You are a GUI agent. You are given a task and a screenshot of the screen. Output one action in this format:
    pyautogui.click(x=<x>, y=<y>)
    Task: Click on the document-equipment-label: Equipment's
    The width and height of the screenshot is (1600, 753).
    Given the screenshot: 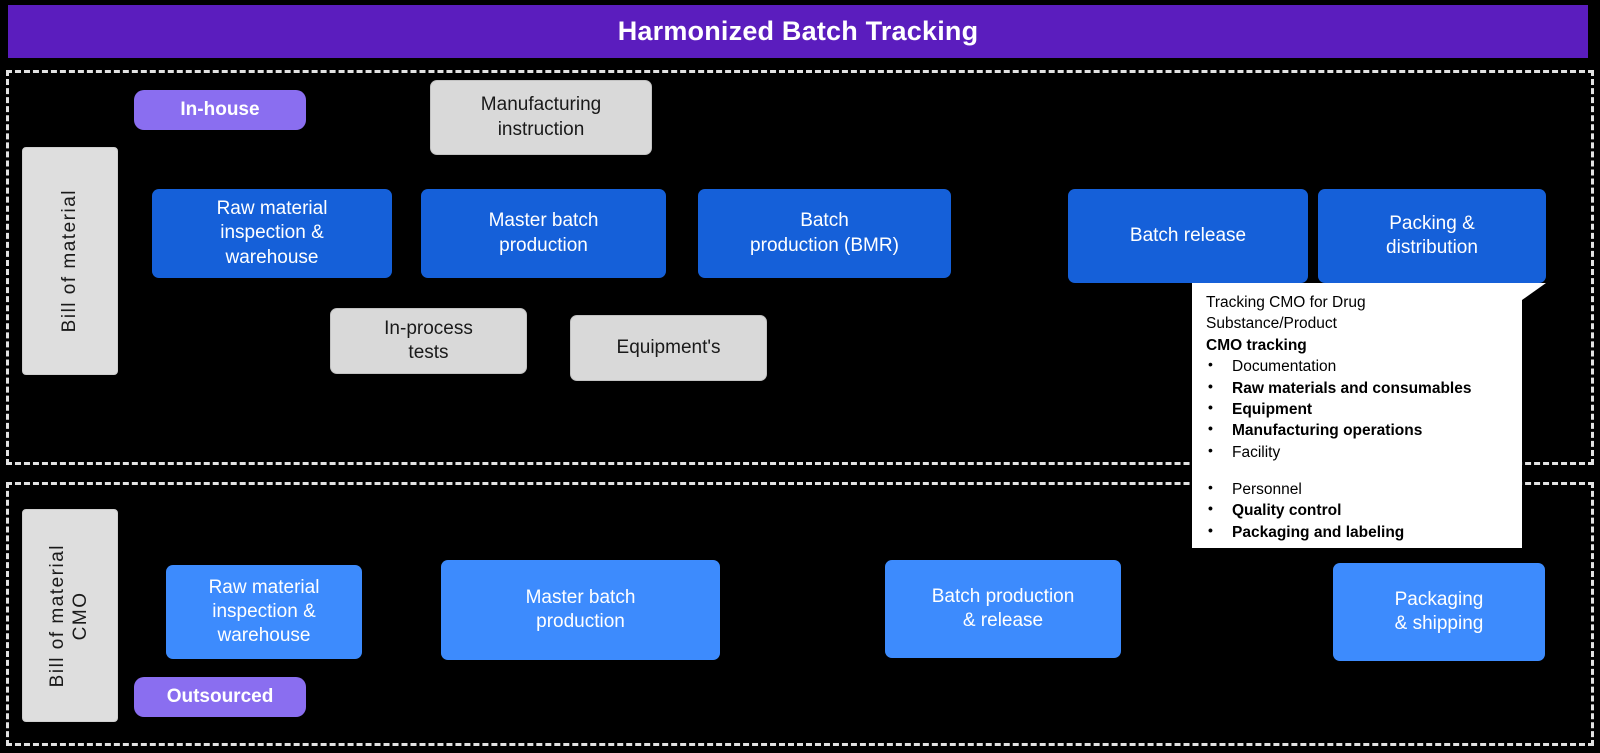 What is the action you would take?
    pyautogui.click(x=668, y=347)
    